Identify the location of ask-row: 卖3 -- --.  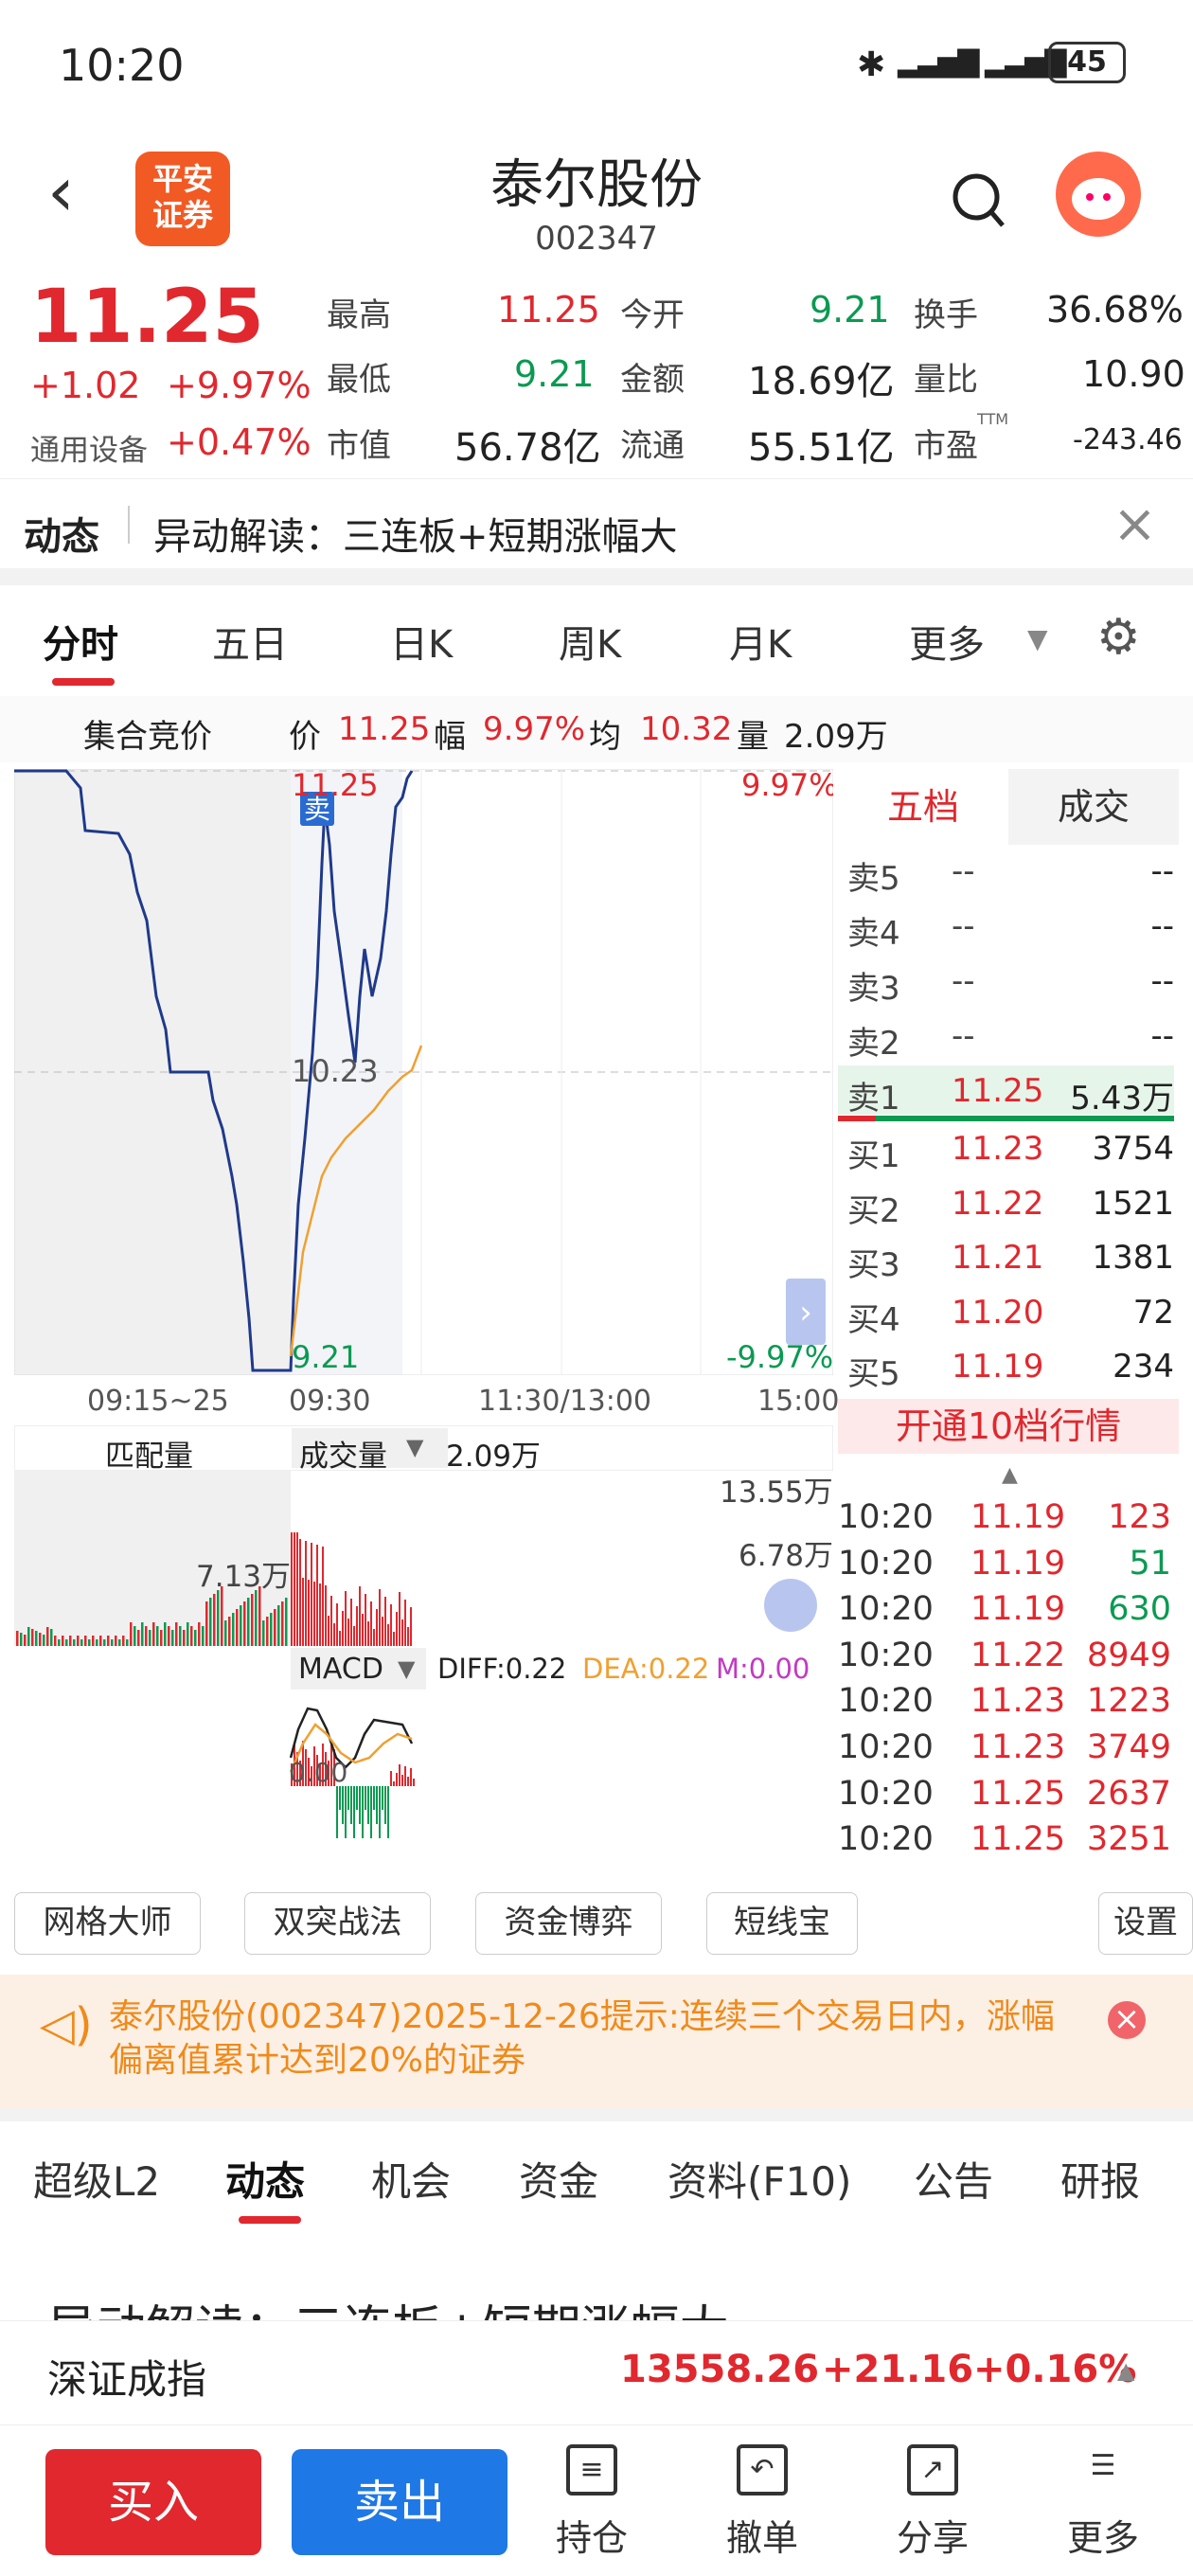
(1010, 981).